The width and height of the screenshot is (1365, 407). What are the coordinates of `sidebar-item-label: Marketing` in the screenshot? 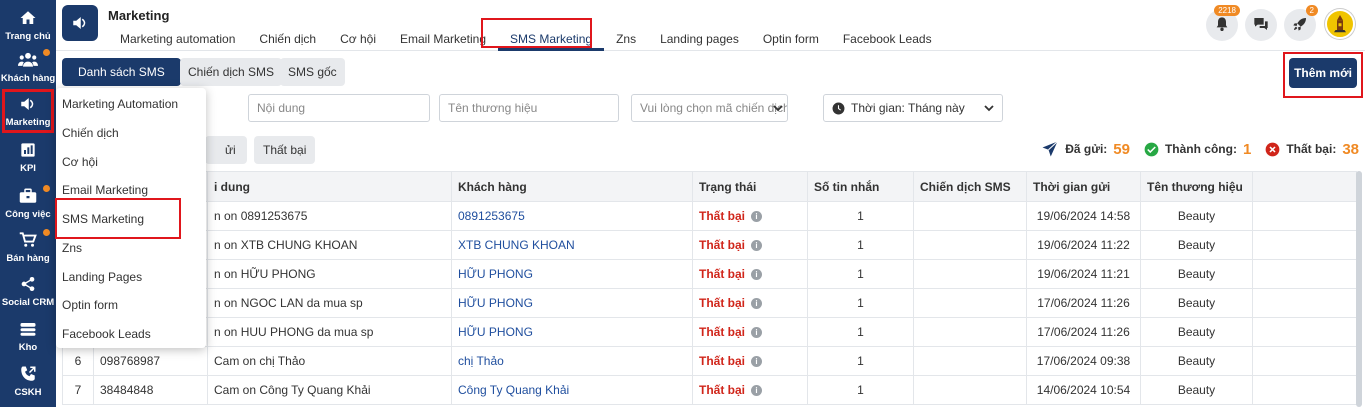 It's located at (28, 122).